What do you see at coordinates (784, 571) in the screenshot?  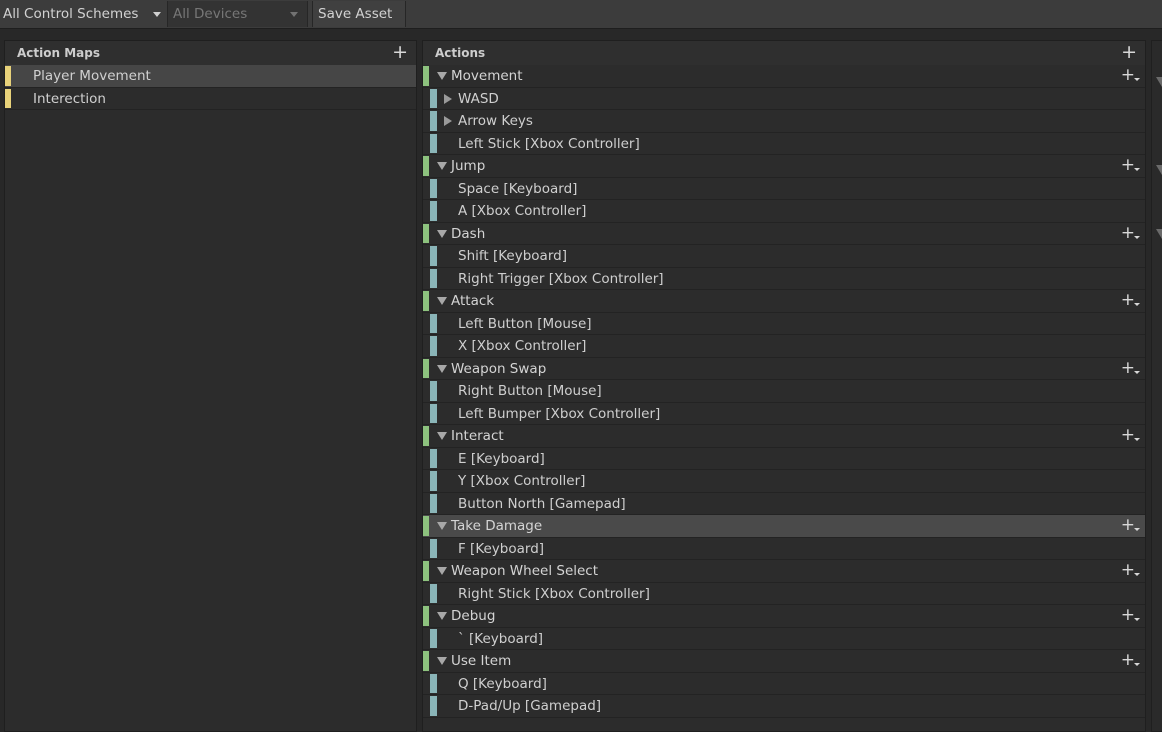 I see `action-item: Weapon Wheel Select +` at bounding box center [784, 571].